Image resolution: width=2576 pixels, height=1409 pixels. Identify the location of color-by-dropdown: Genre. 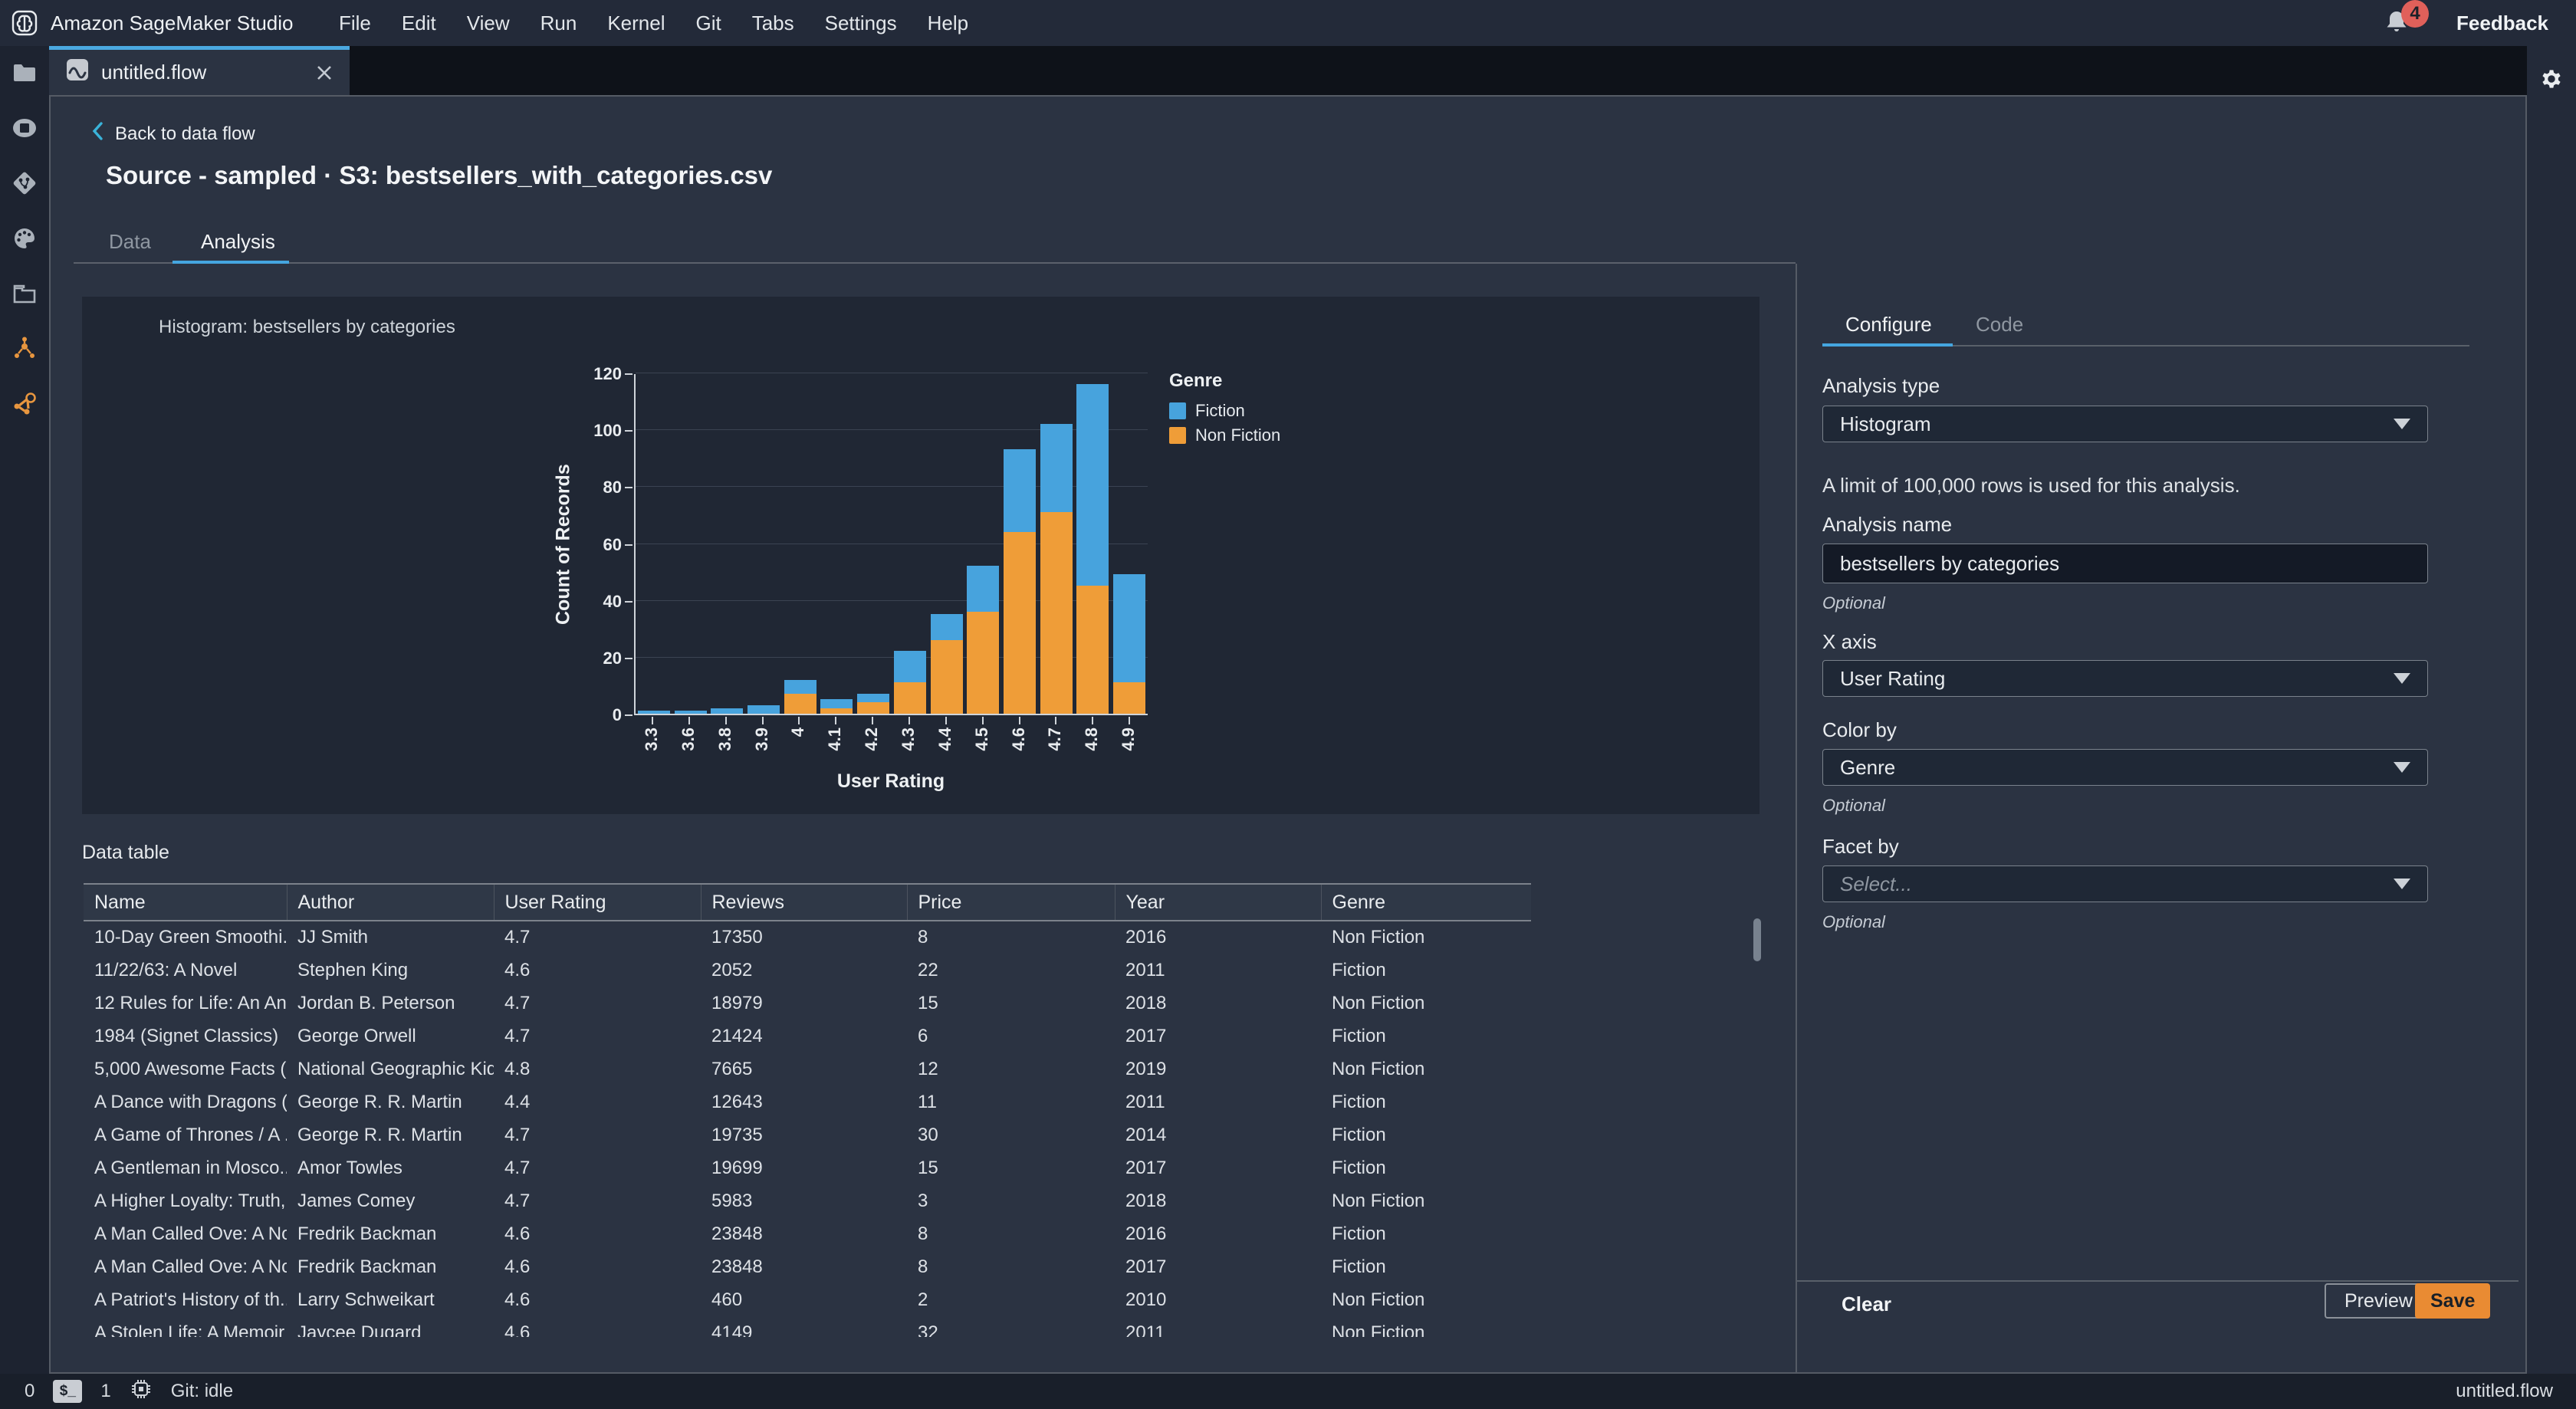
(2125, 767).